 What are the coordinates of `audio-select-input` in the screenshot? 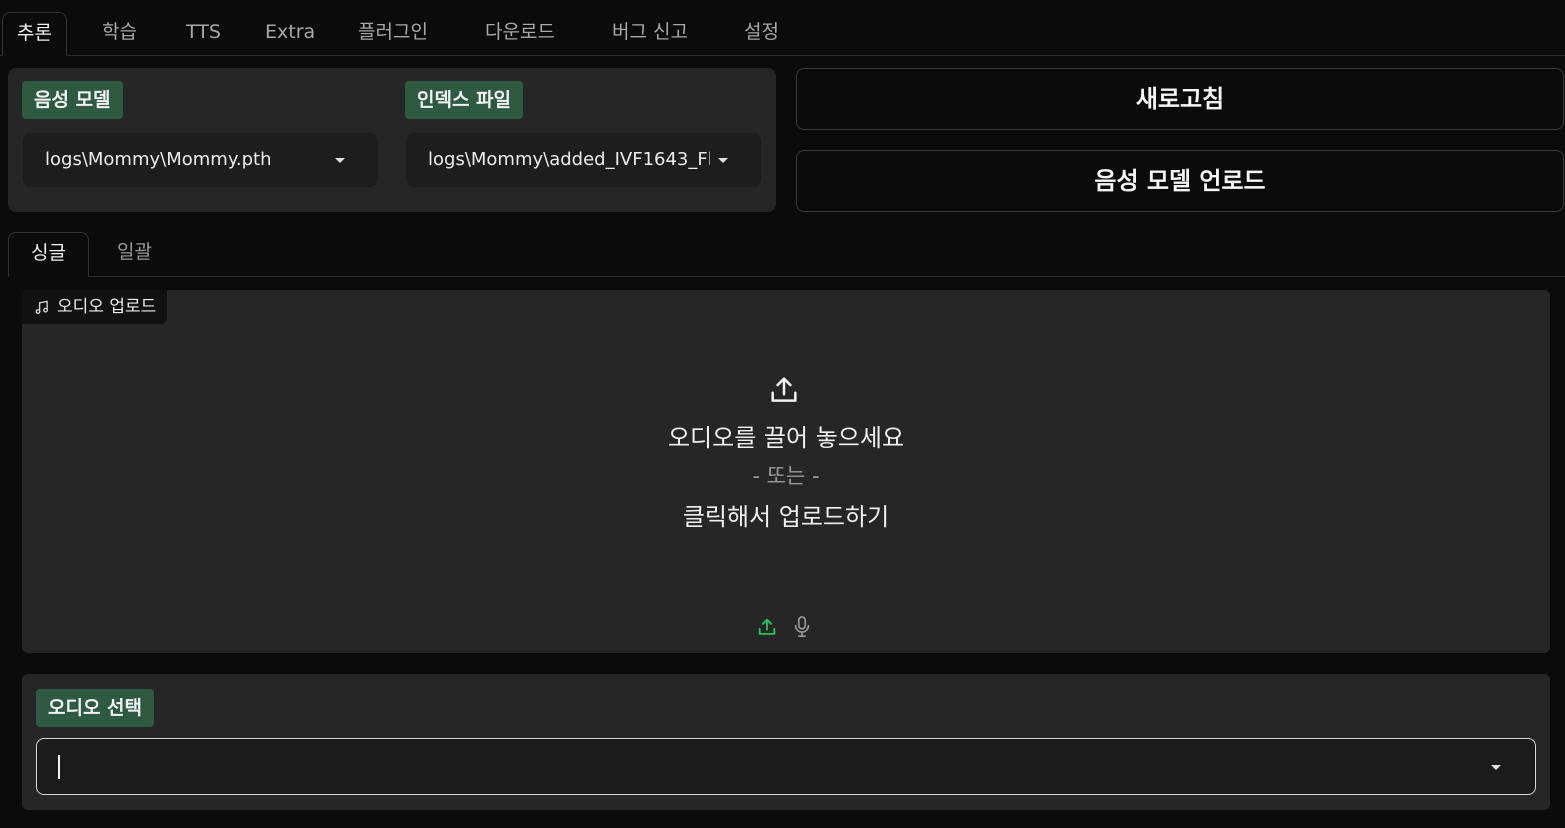 It's located at (786, 766).